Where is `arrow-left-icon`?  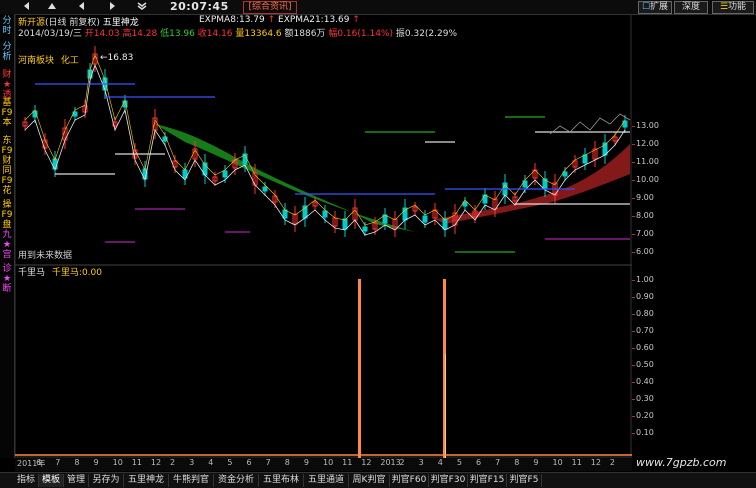 arrow-left-icon is located at coordinates (27, 6).